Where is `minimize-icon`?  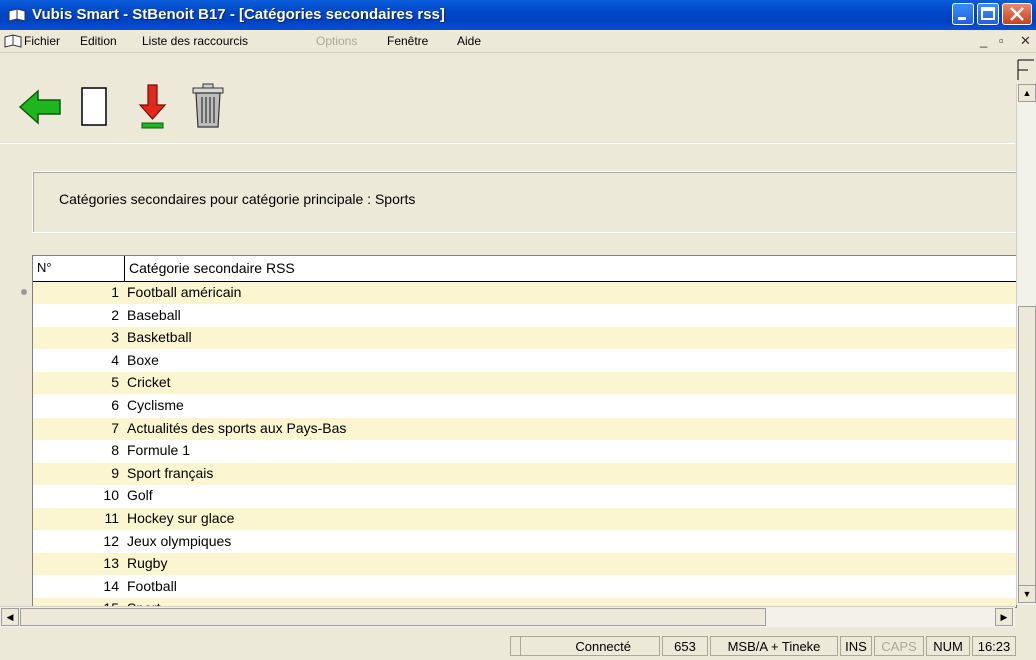
minimize-icon is located at coordinates (962, 18).